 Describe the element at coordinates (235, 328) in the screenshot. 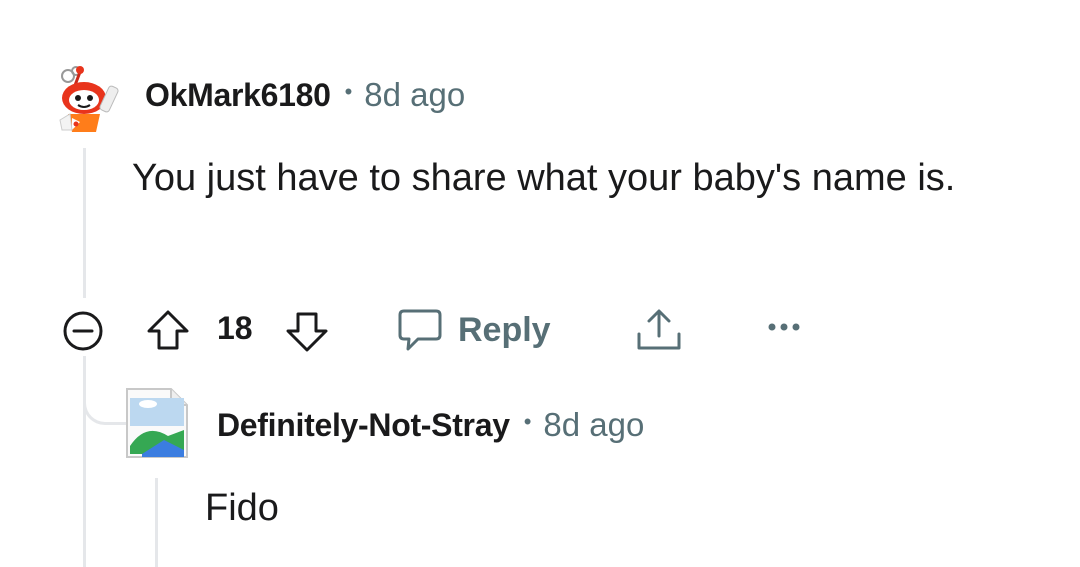

I see `vote-score: 18` at that location.